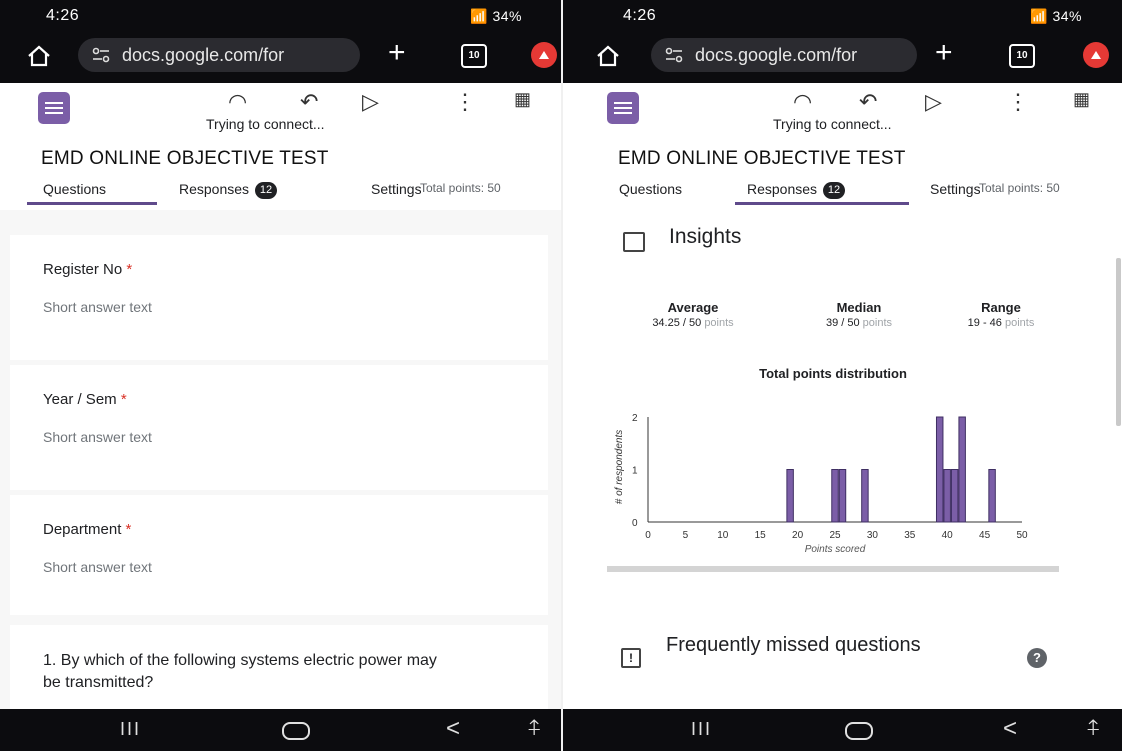 The image size is (1122, 751). What do you see at coordinates (635, 418) in the screenshot?
I see `y-tick-label: 2` at bounding box center [635, 418].